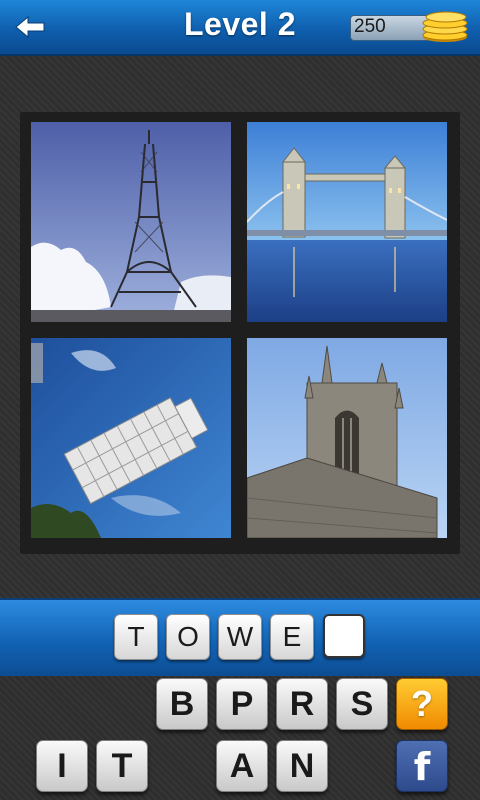 This screenshot has width=480, height=800. What do you see at coordinates (302, 704) in the screenshot?
I see `letter-key-r: R` at bounding box center [302, 704].